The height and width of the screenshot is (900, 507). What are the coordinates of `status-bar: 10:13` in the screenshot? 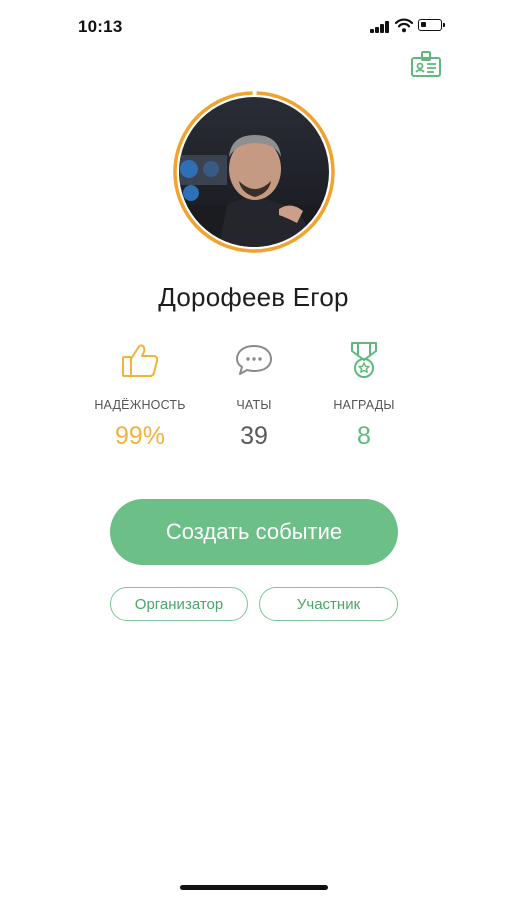 It's located at (253, 28).